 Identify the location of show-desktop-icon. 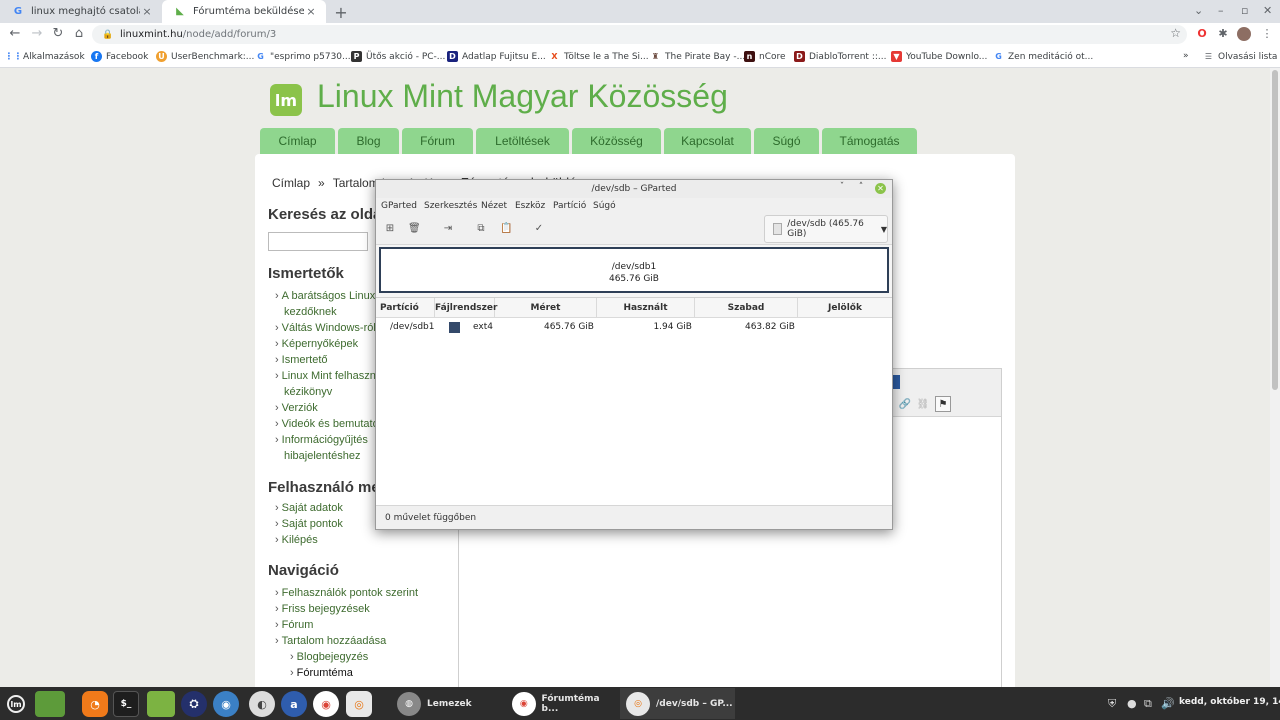
(50, 704).